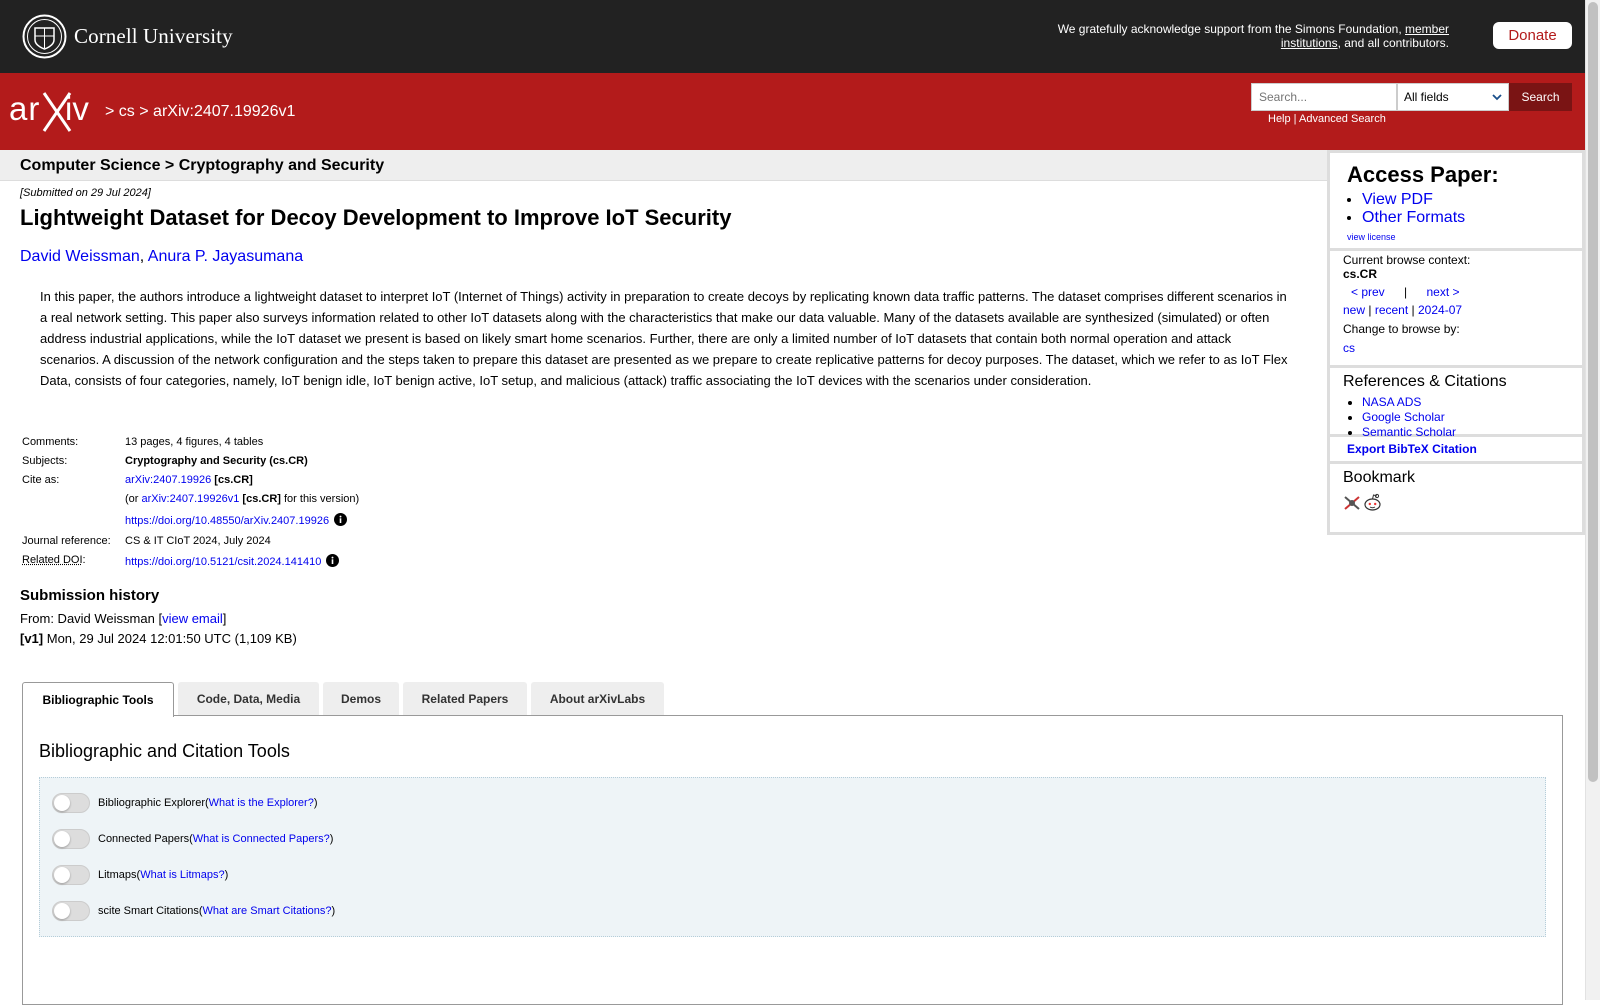 The height and width of the screenshot is (1005, 1600). I want to click on litmaps-toggle, so click(71, 875).